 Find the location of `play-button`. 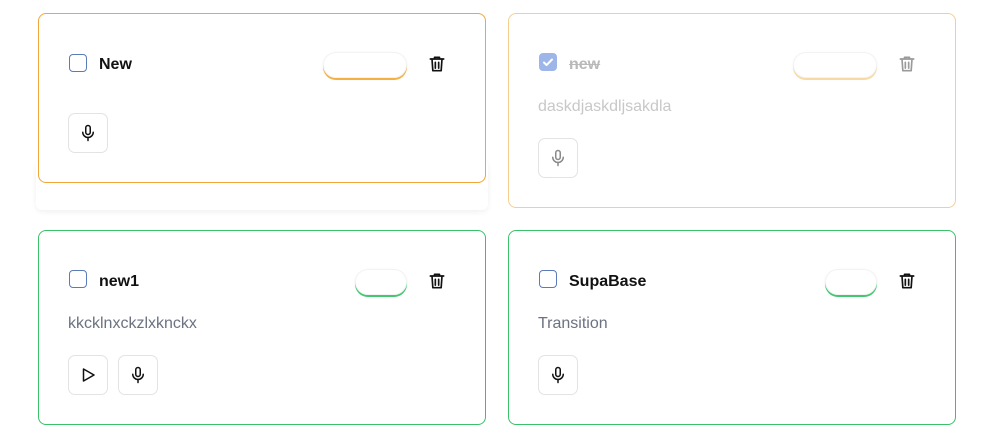

play-button is located at coordinates (88, 375).